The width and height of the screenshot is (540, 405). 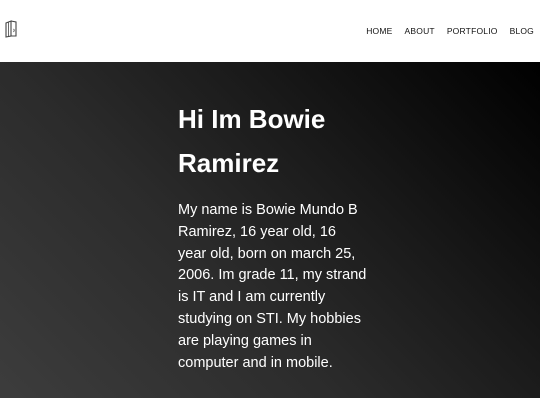 I want to click on main-nav: HOME ABOUT PORTFOLIO BLOG, so click(x=444, y=31).